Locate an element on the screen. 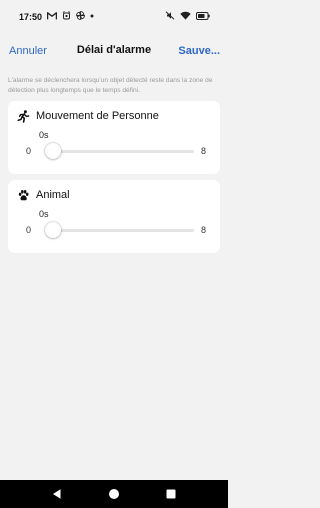  status-bar: 17:50 is located at coordinates (114, 18).